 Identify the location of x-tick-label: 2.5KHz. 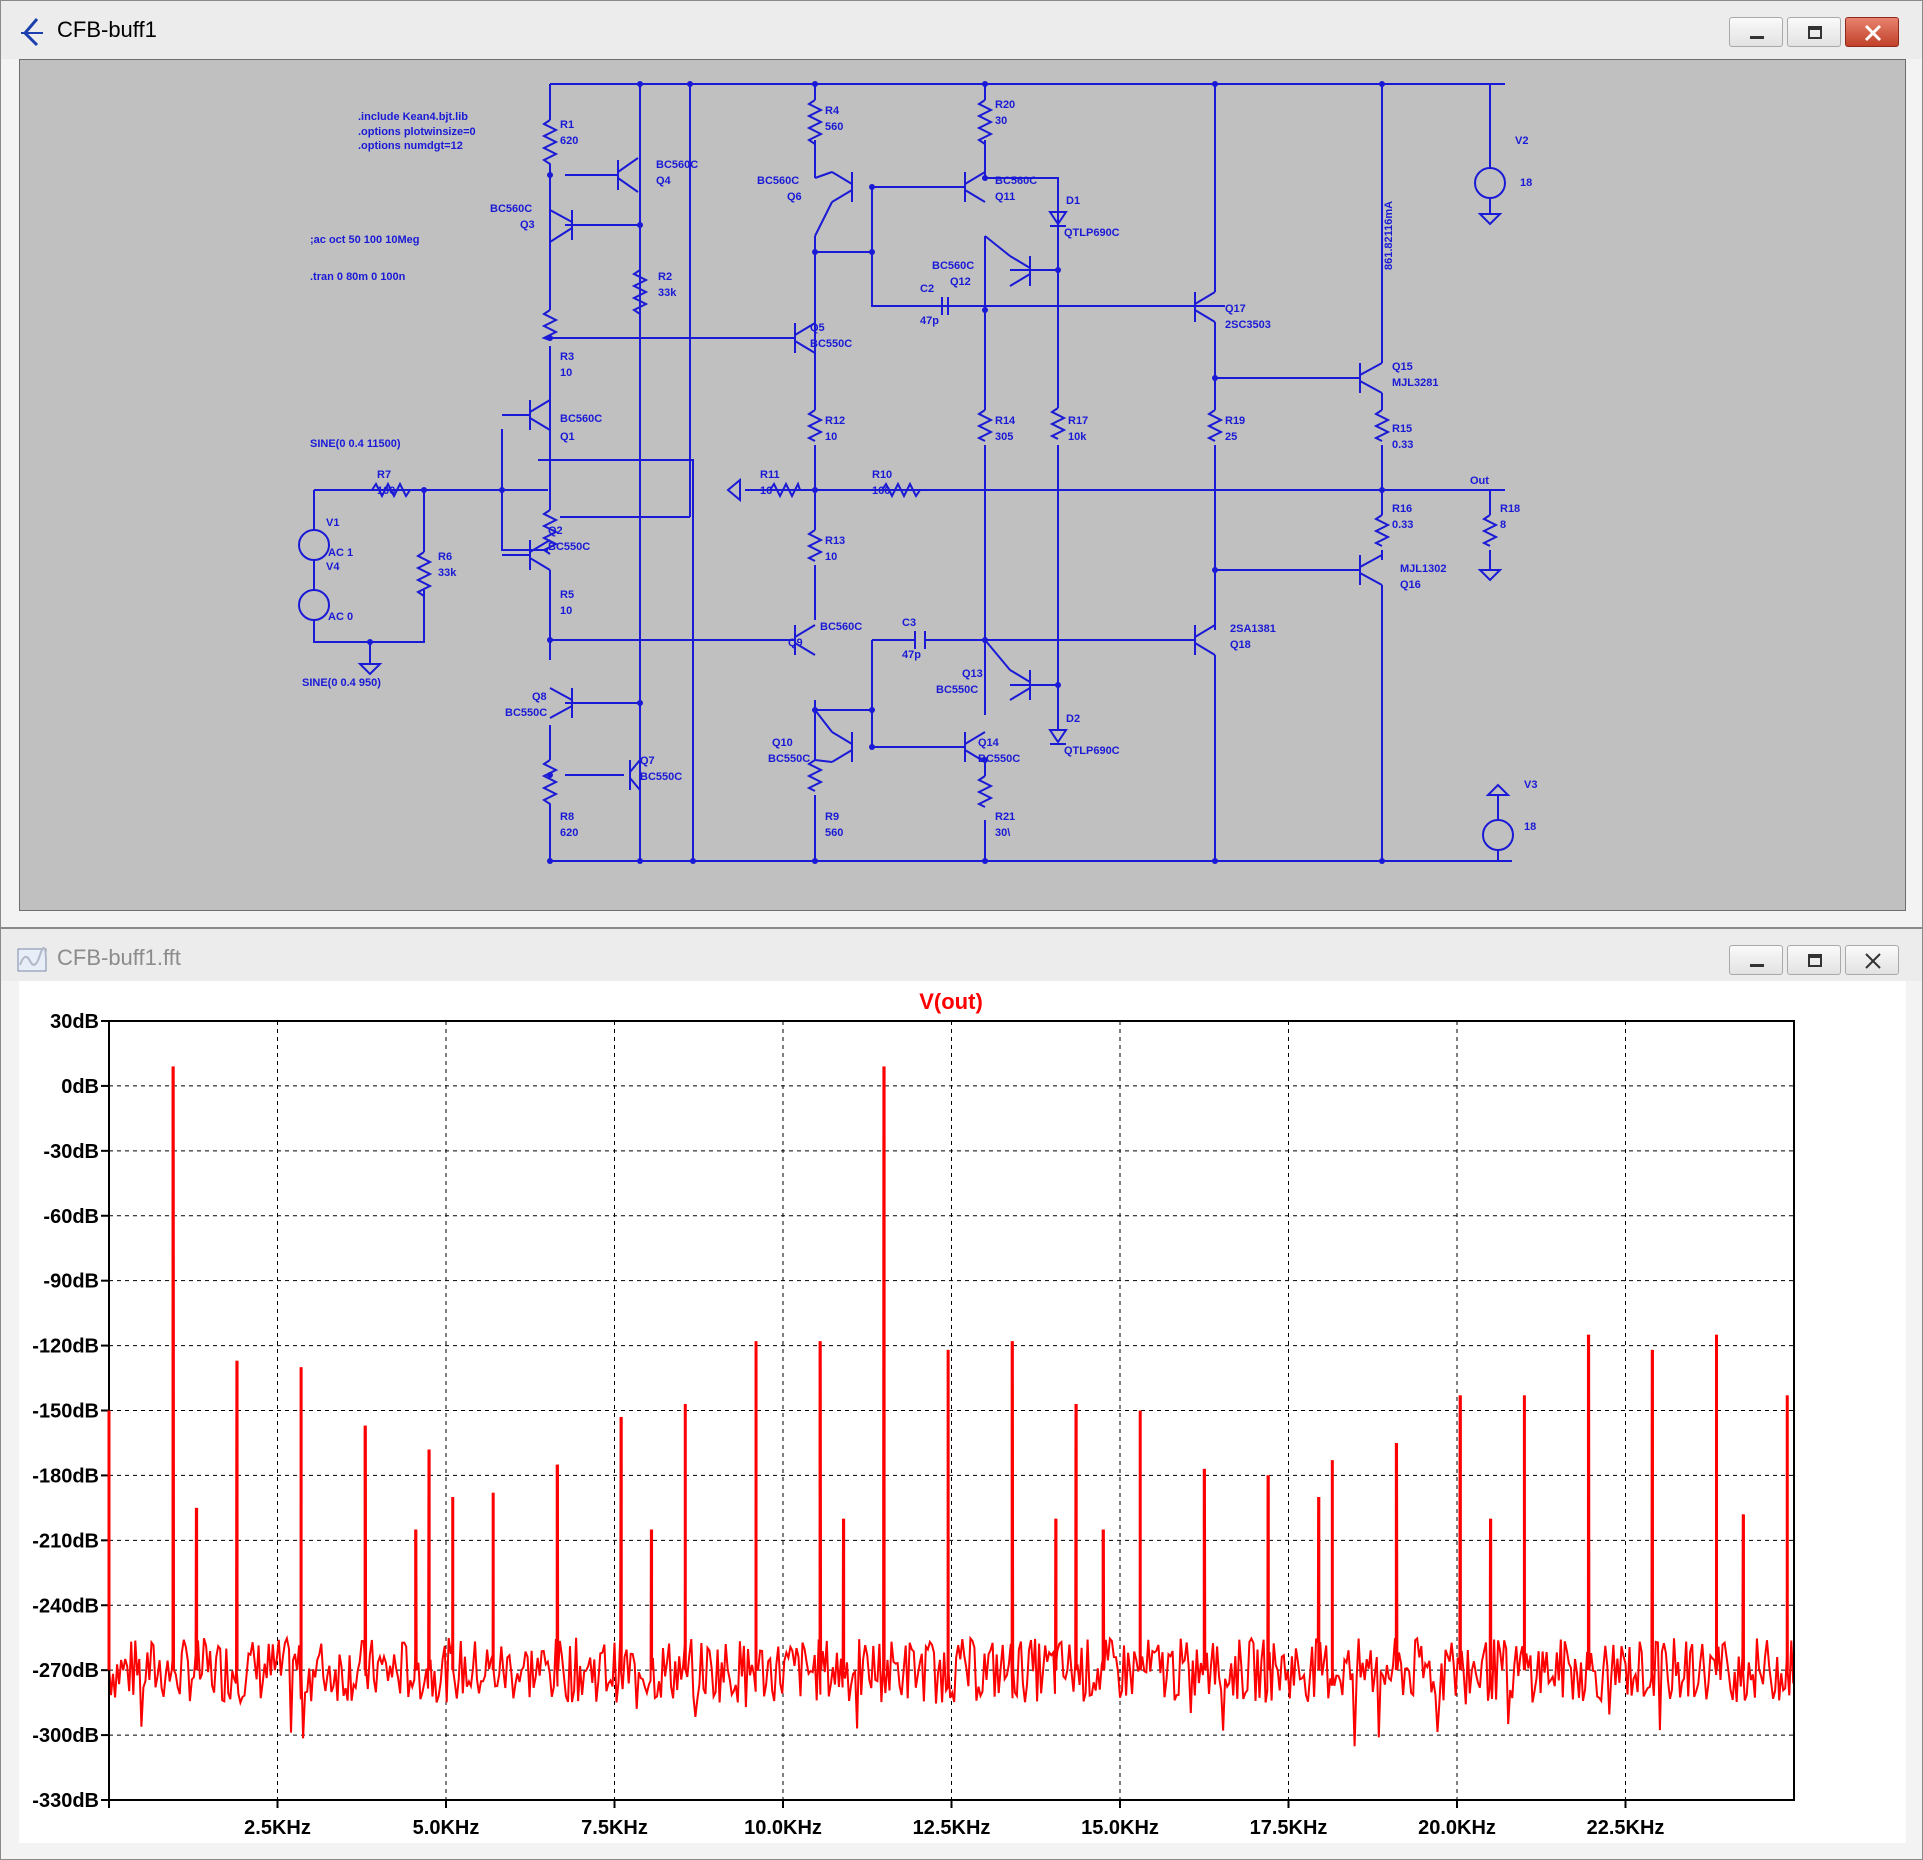
(277, 1828).